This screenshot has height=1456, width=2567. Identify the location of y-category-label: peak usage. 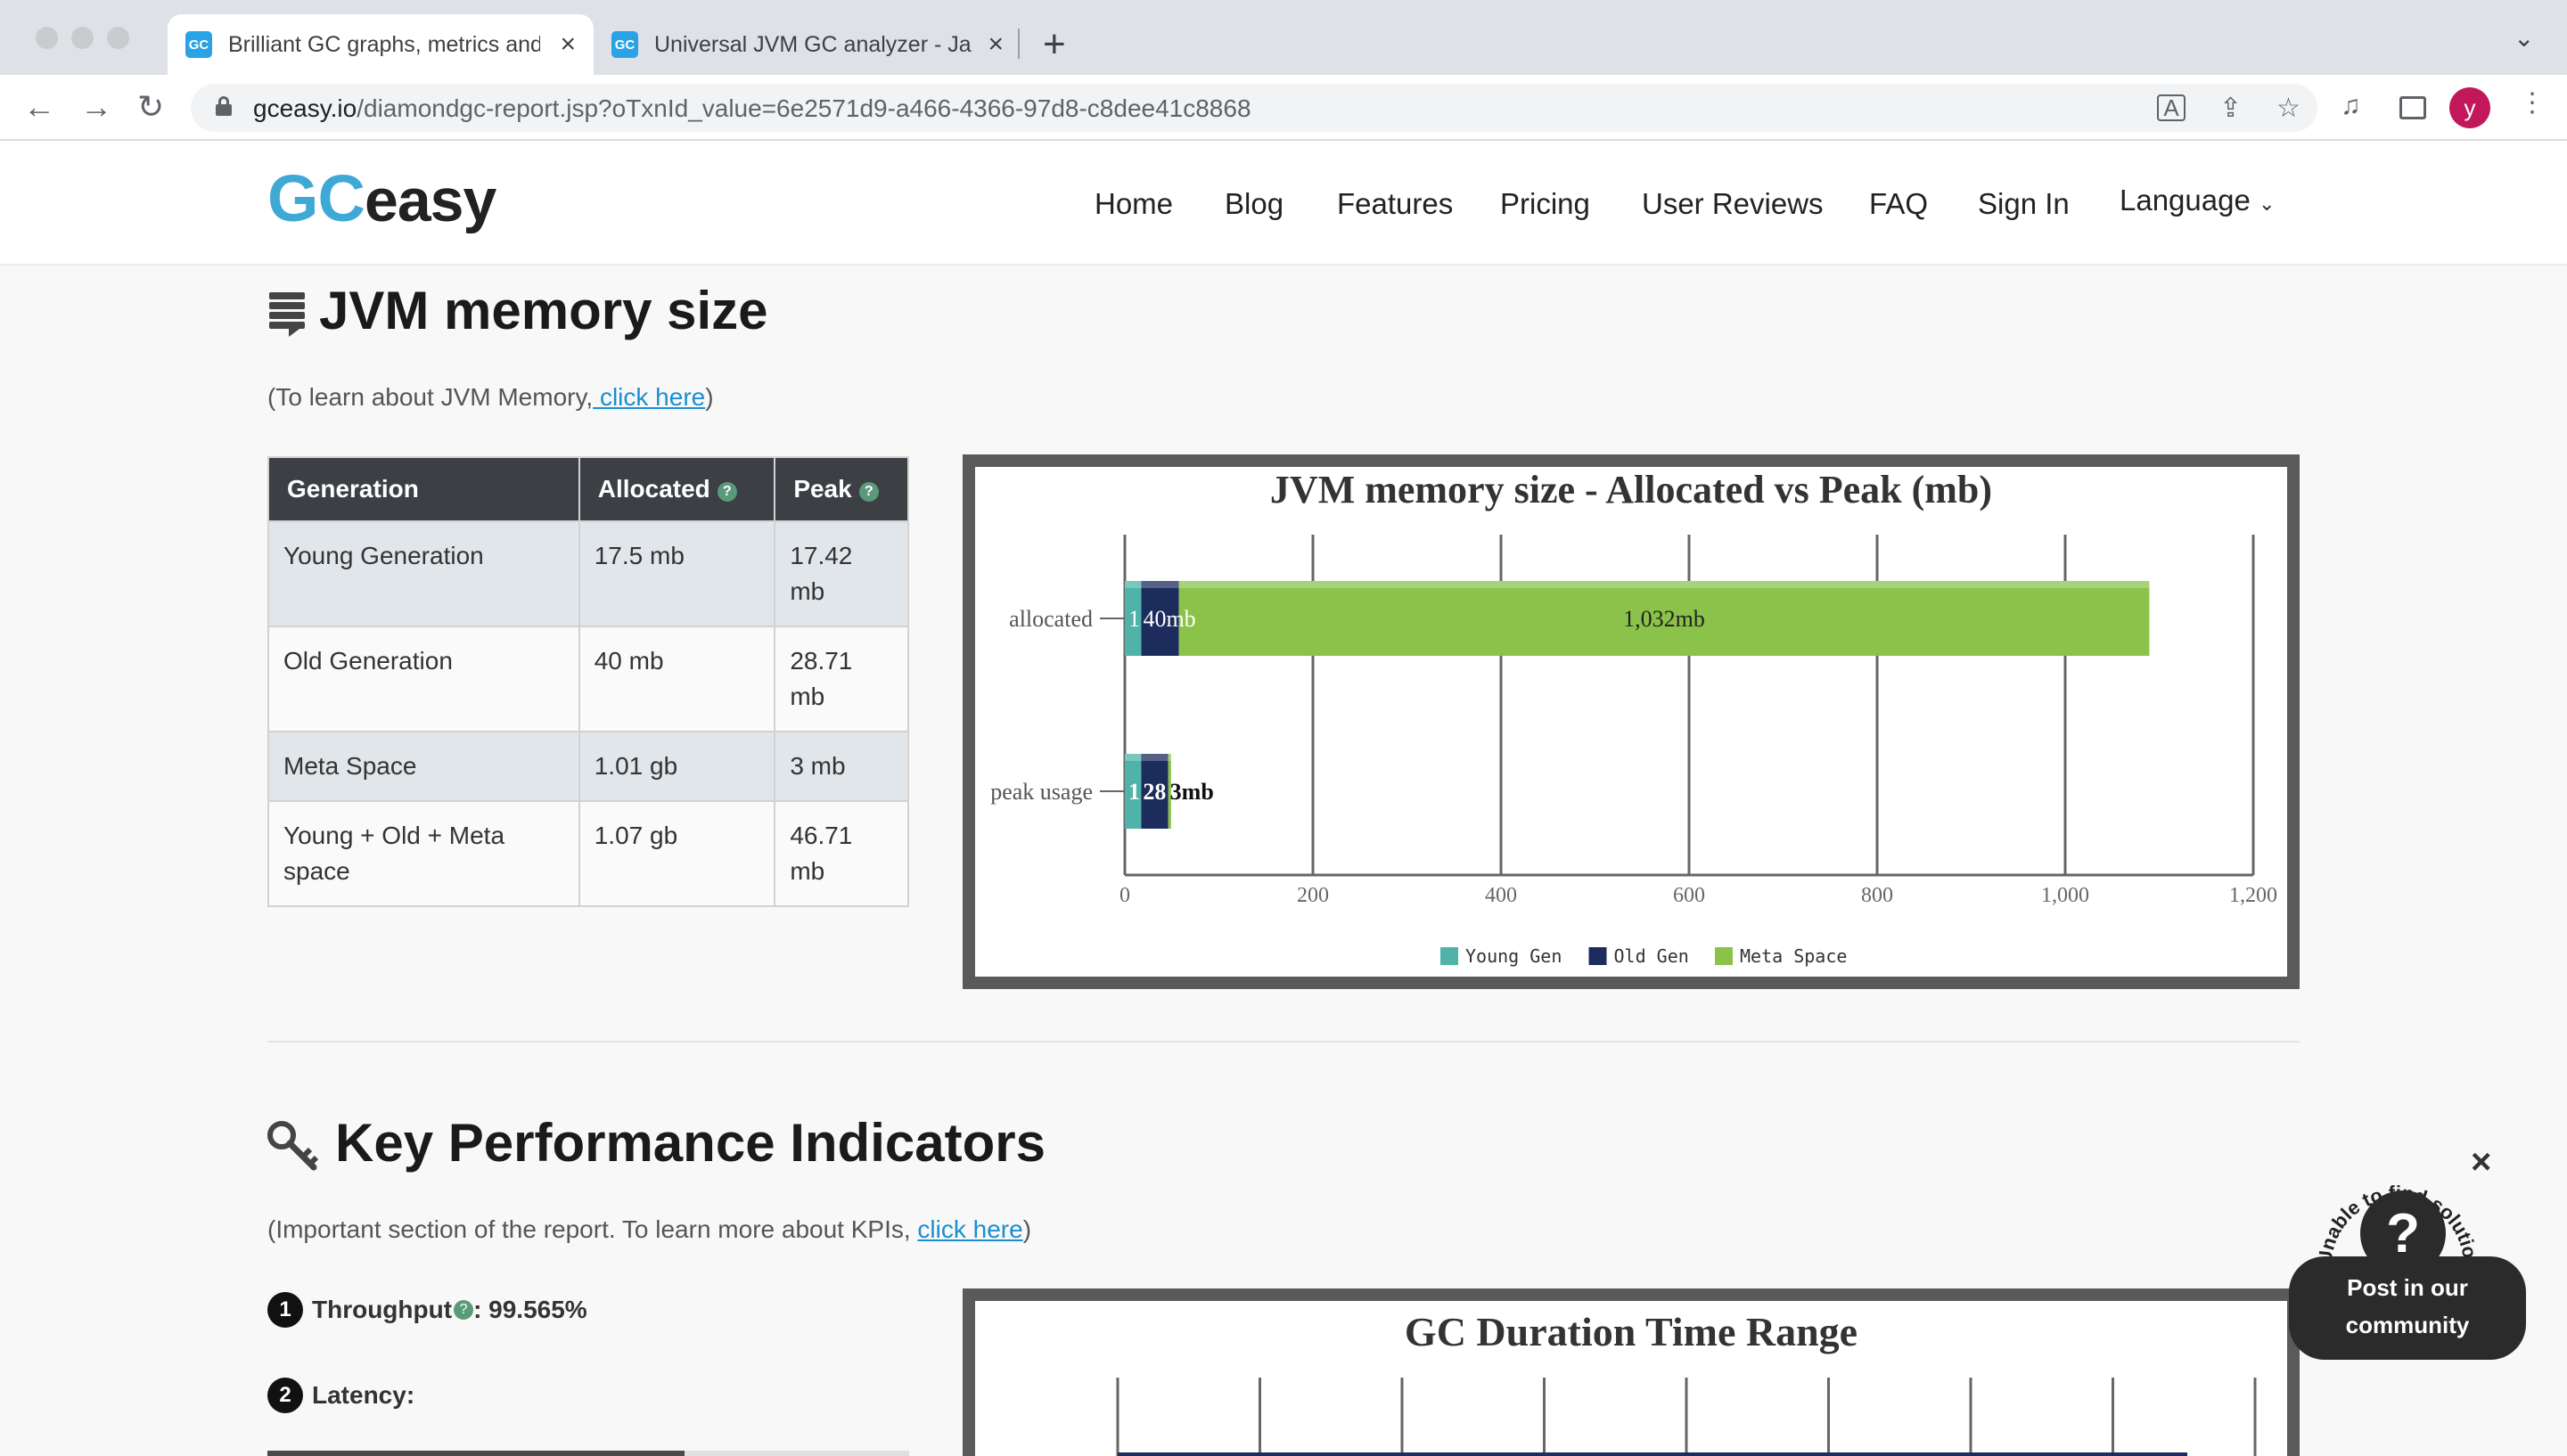
(1041, 792).